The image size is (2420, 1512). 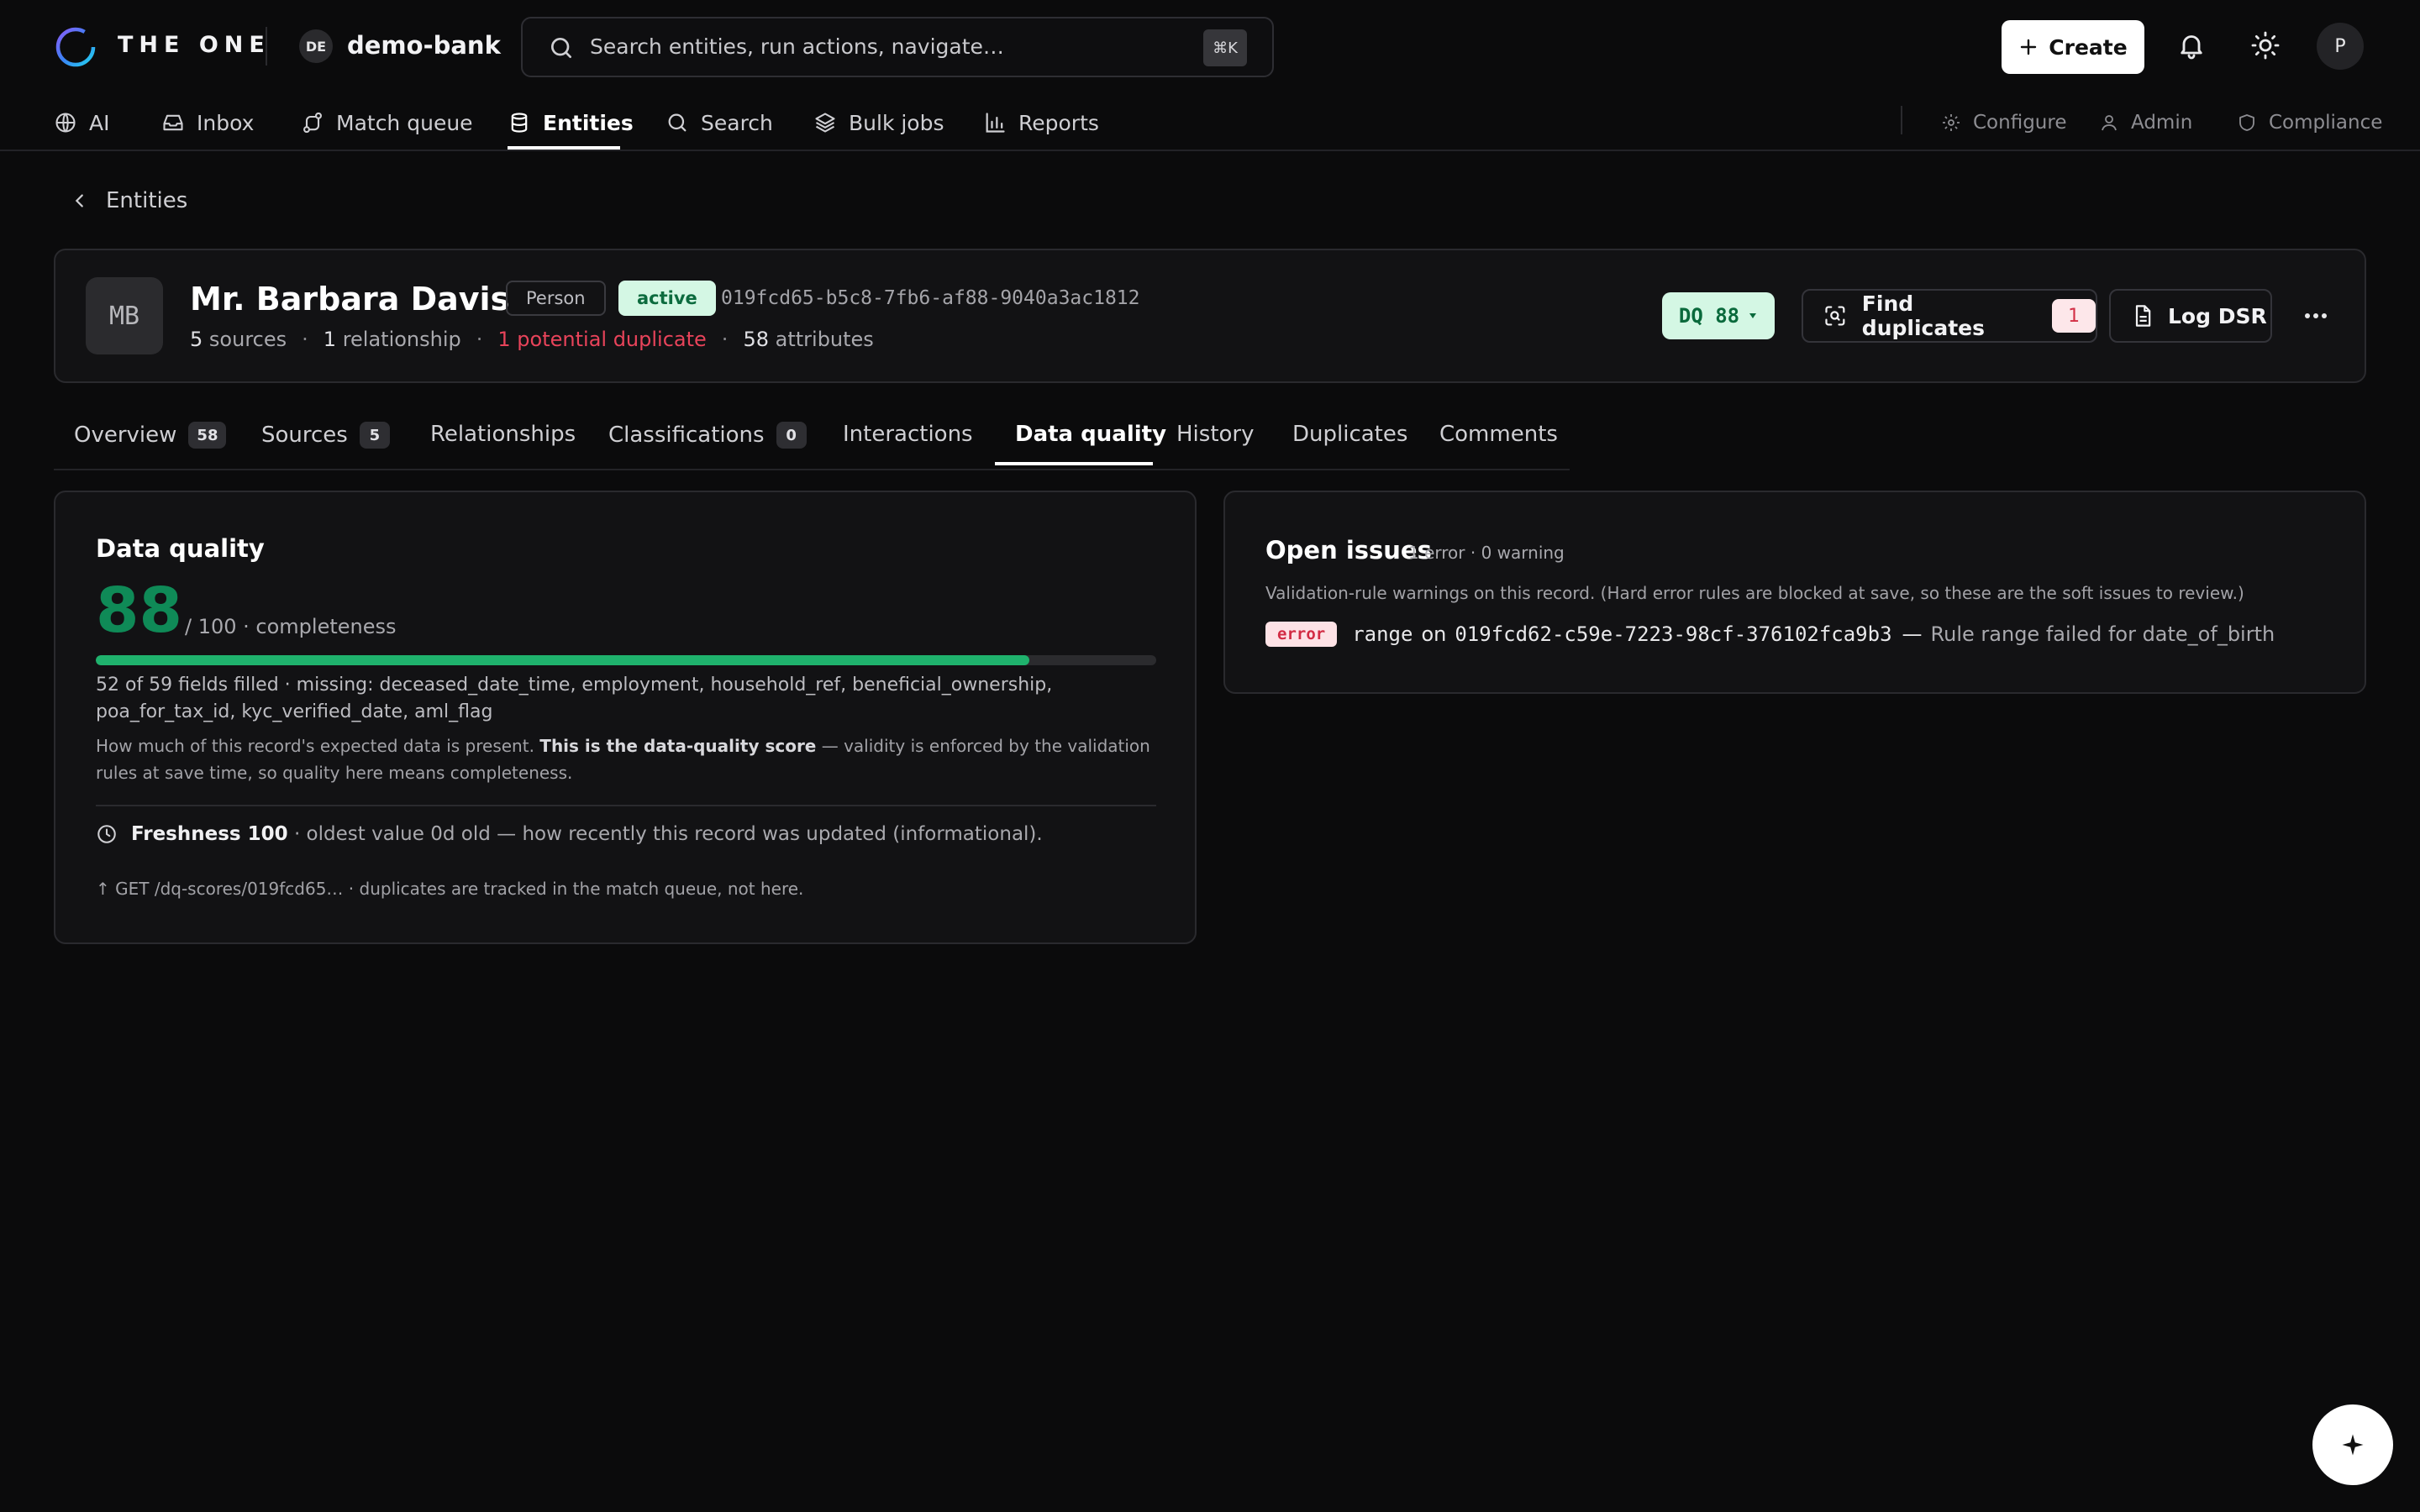 I want to click on tab-overview: Overview 58, so click(x=150, y=435).